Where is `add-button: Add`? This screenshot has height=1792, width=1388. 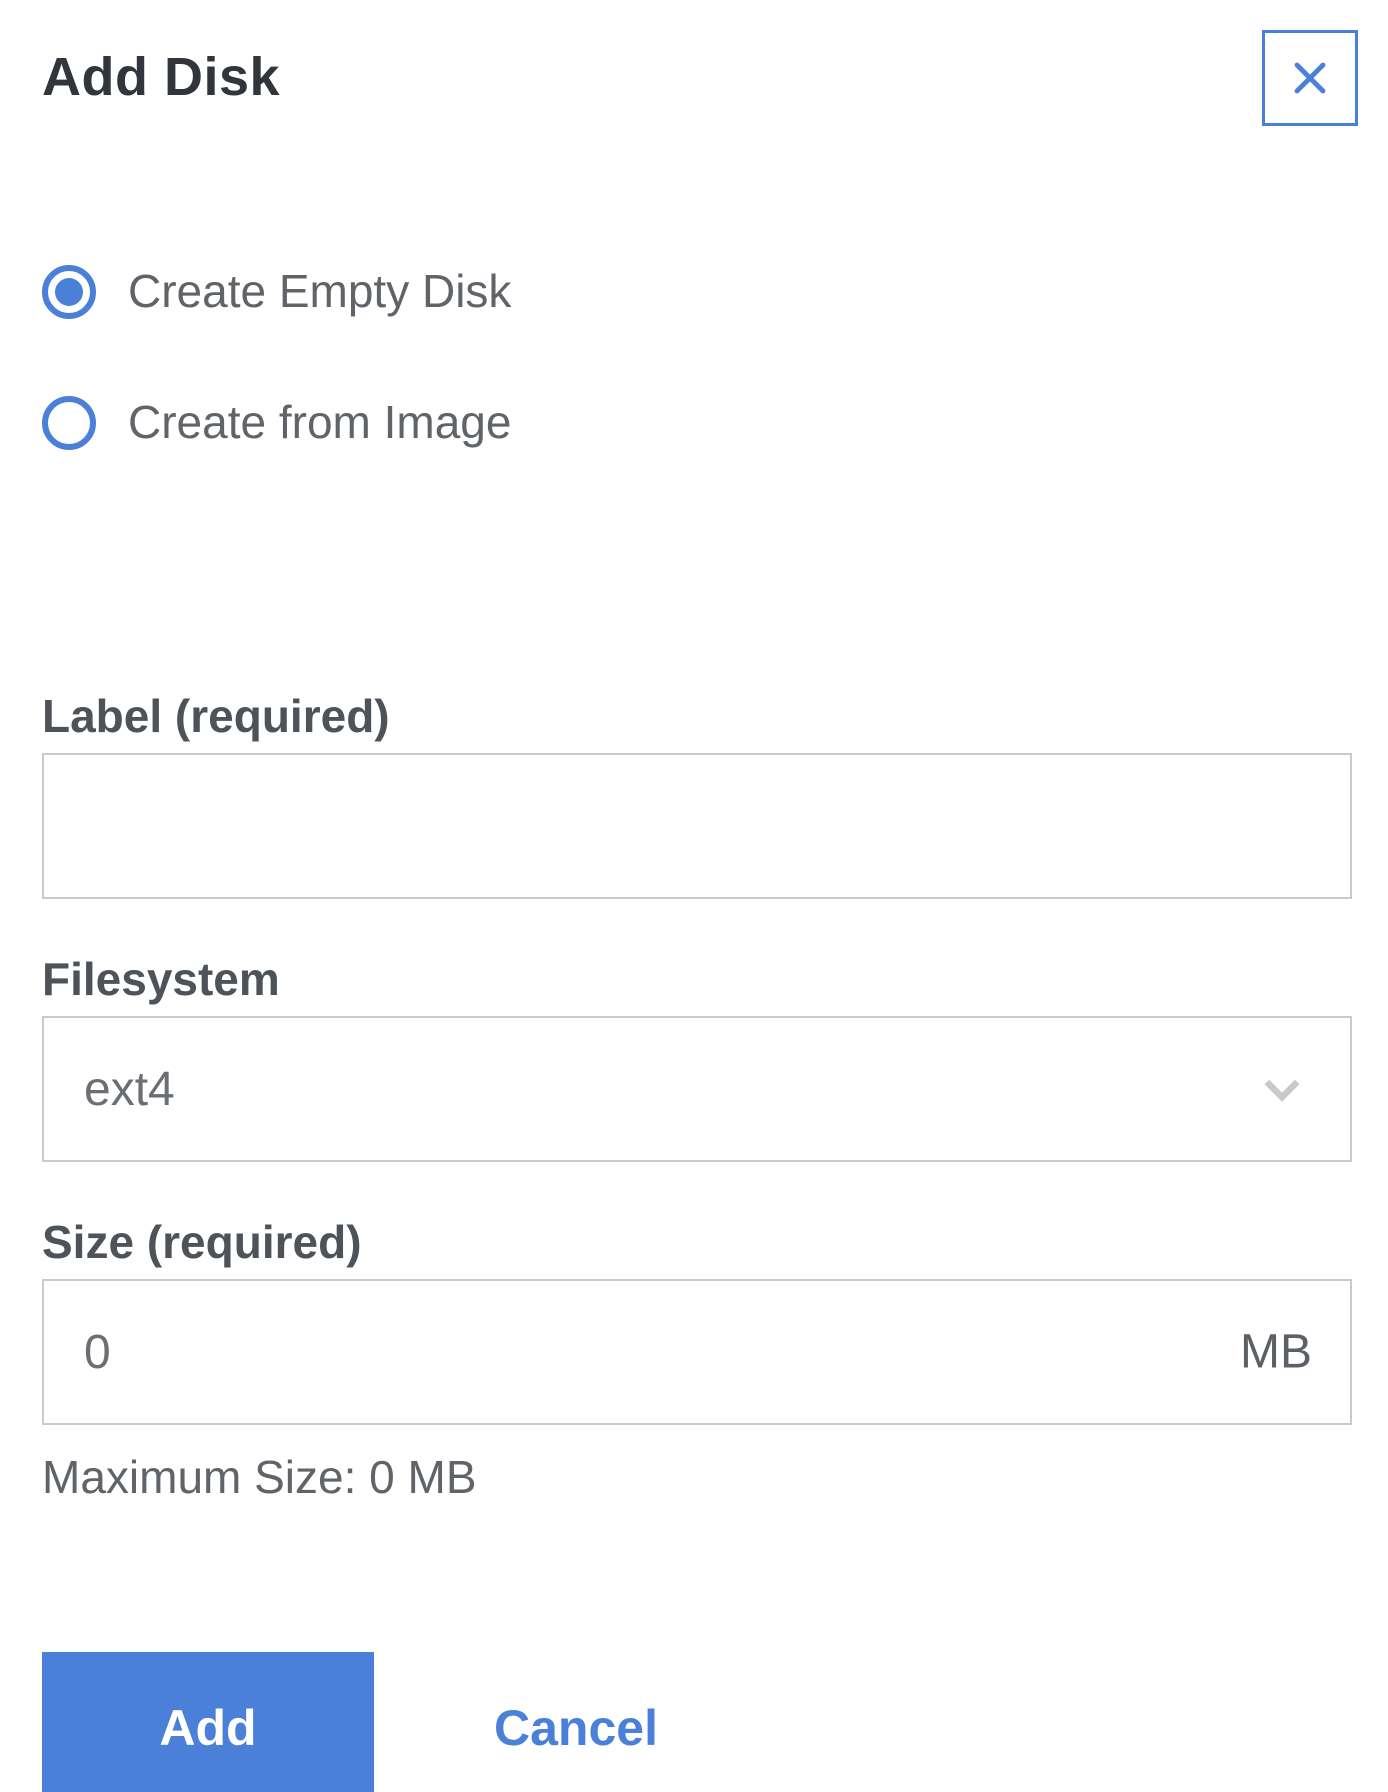 add-button: Add is located at coordinates (208, 1722).